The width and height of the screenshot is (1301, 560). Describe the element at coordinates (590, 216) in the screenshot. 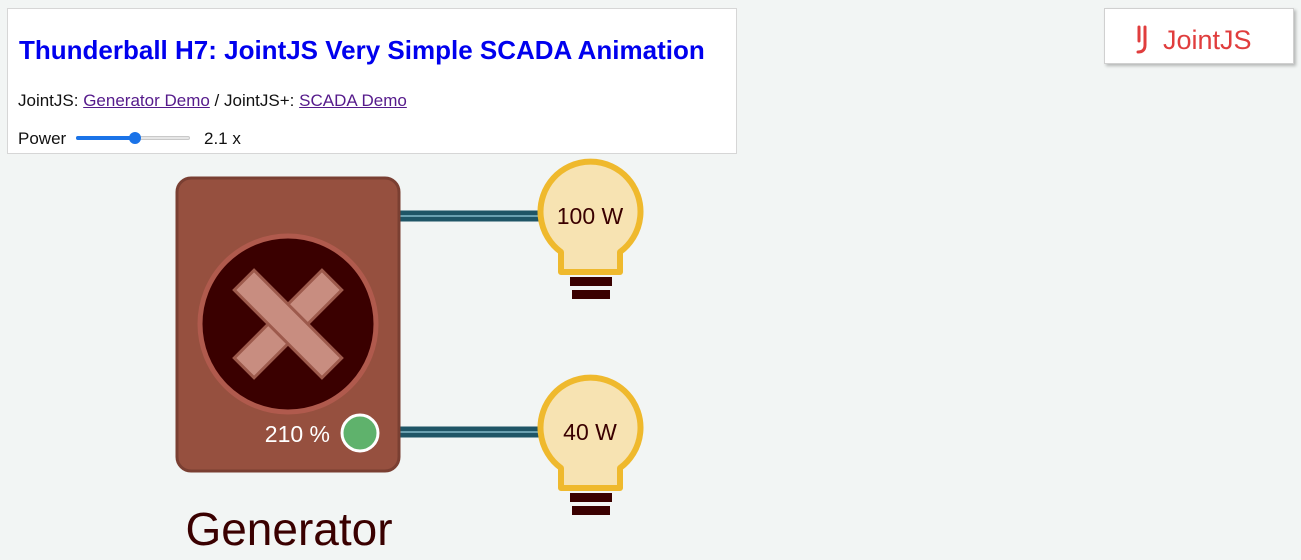

I see `bulb-top-label: 100 W` at that location.